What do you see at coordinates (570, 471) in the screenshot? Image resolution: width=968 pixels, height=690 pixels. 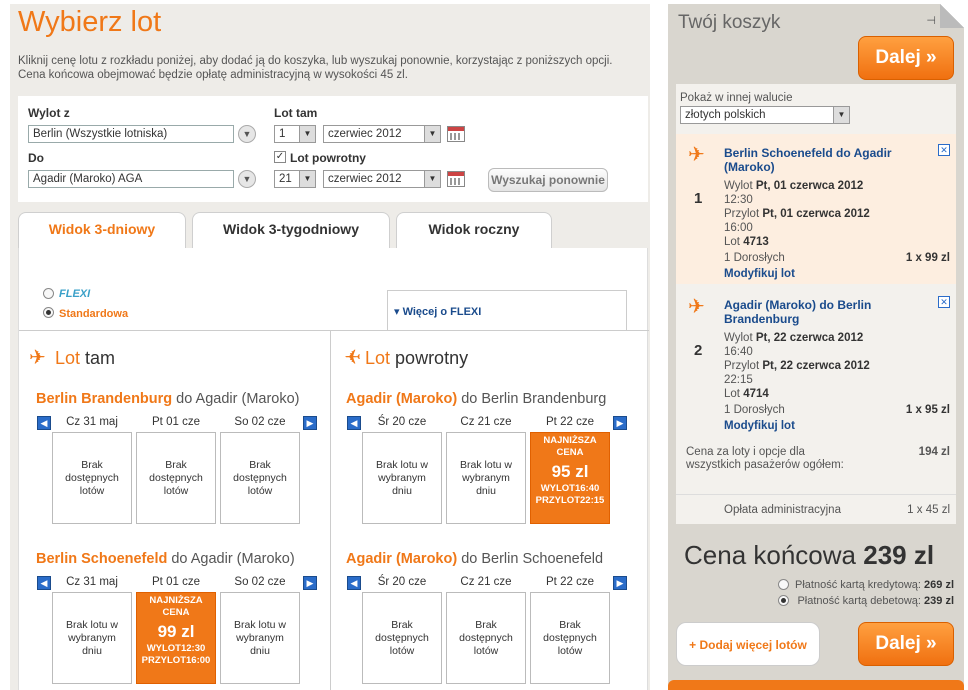 I see `lowest-fare-price: 95 zl` at bounding box center [570, 471].